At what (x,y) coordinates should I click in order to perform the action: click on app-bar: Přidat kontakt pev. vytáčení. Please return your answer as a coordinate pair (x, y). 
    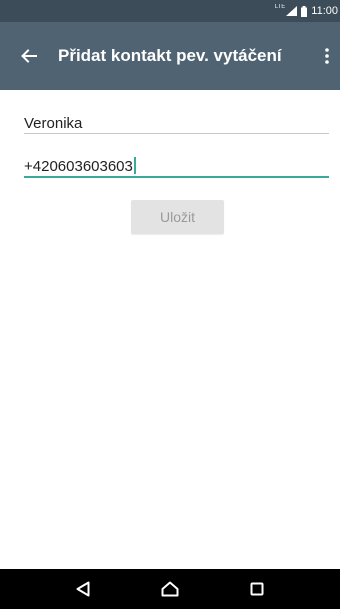
    Looking at the image, I should click on (170, 56).